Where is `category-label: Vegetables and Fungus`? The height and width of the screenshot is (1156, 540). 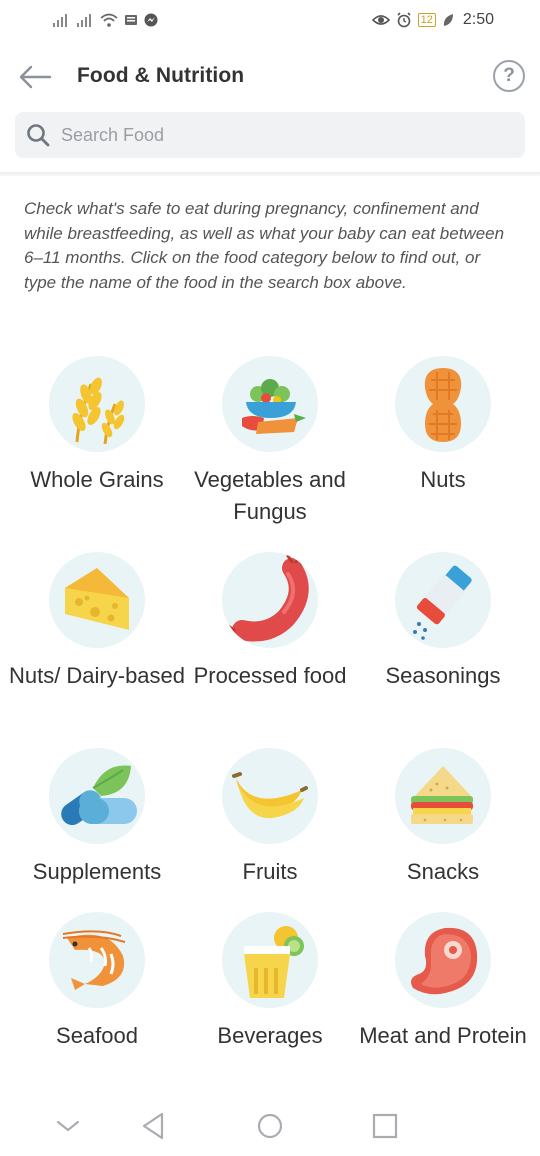
category-label: Vegetables and Fungus is located at coordinates (270, 495).